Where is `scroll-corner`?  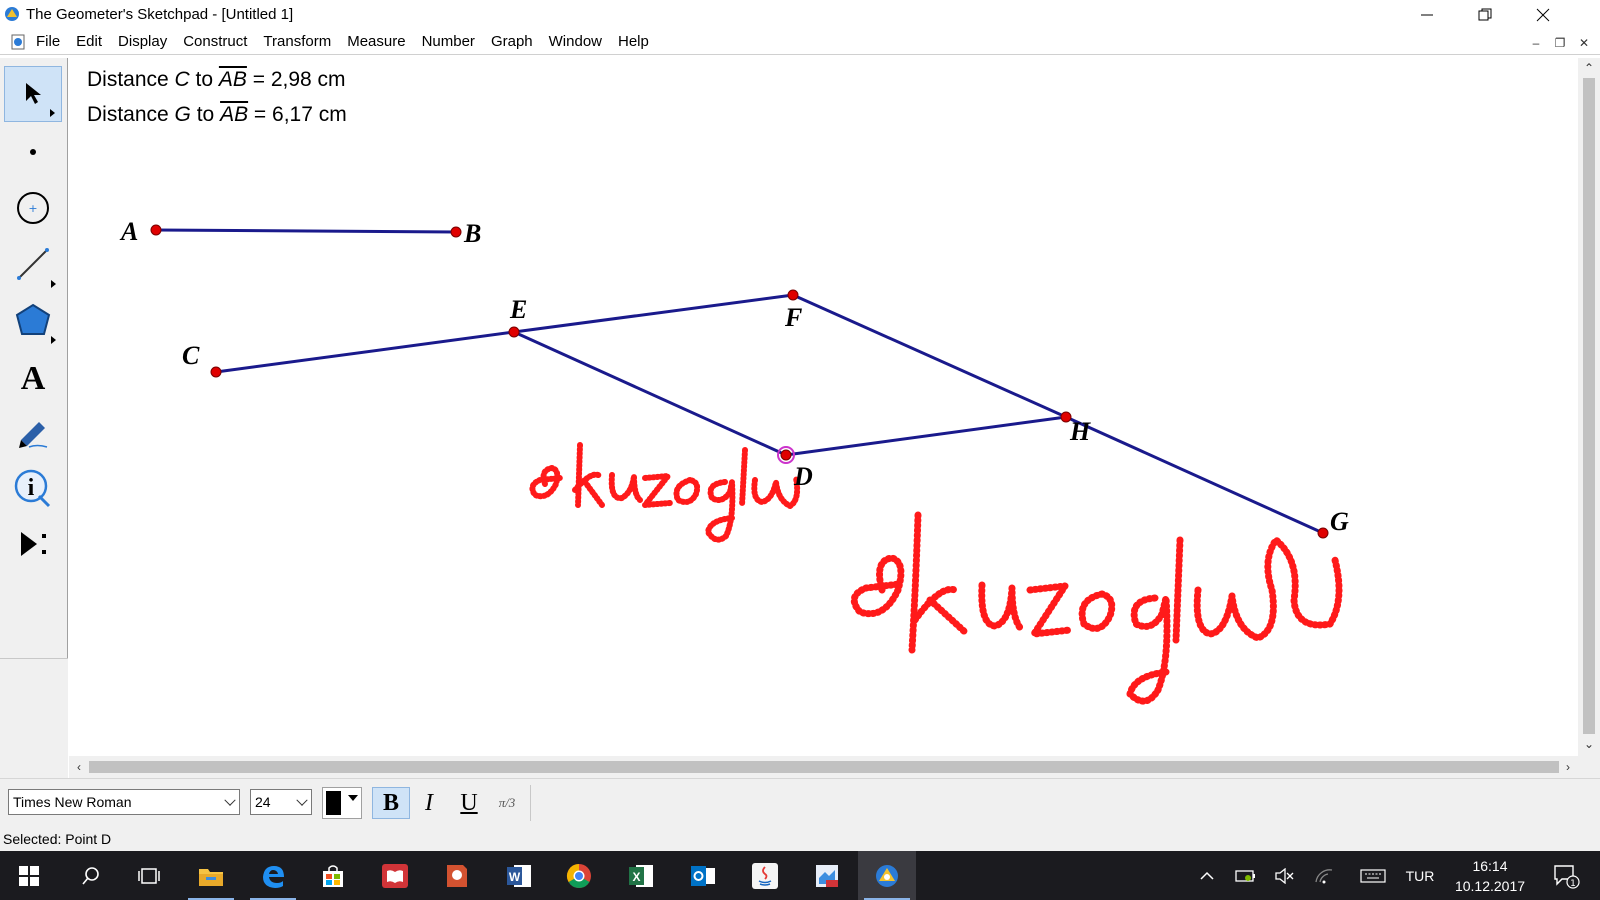
scroll-corner is located at coordinates (1589, 767).